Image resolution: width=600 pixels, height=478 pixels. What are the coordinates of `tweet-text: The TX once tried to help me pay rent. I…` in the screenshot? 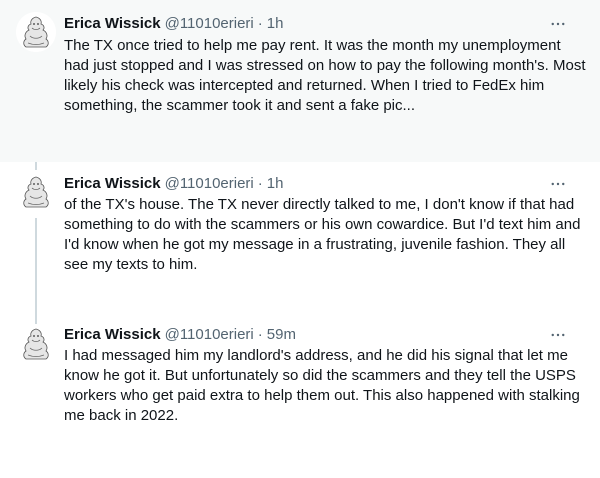 It's located at (325, 75).